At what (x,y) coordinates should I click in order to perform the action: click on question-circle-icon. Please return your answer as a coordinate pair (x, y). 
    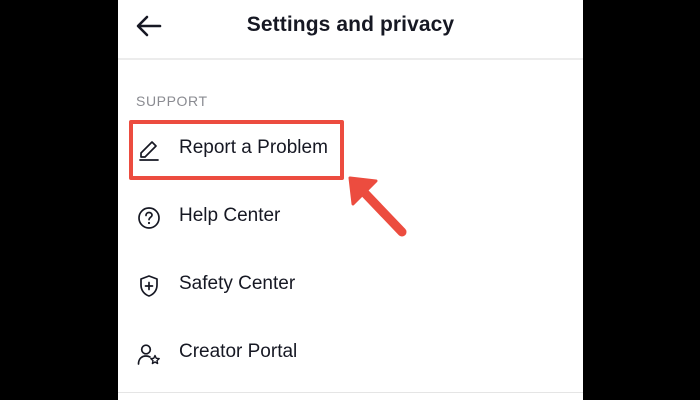
    Looking at the image, I should click on (149, 218).